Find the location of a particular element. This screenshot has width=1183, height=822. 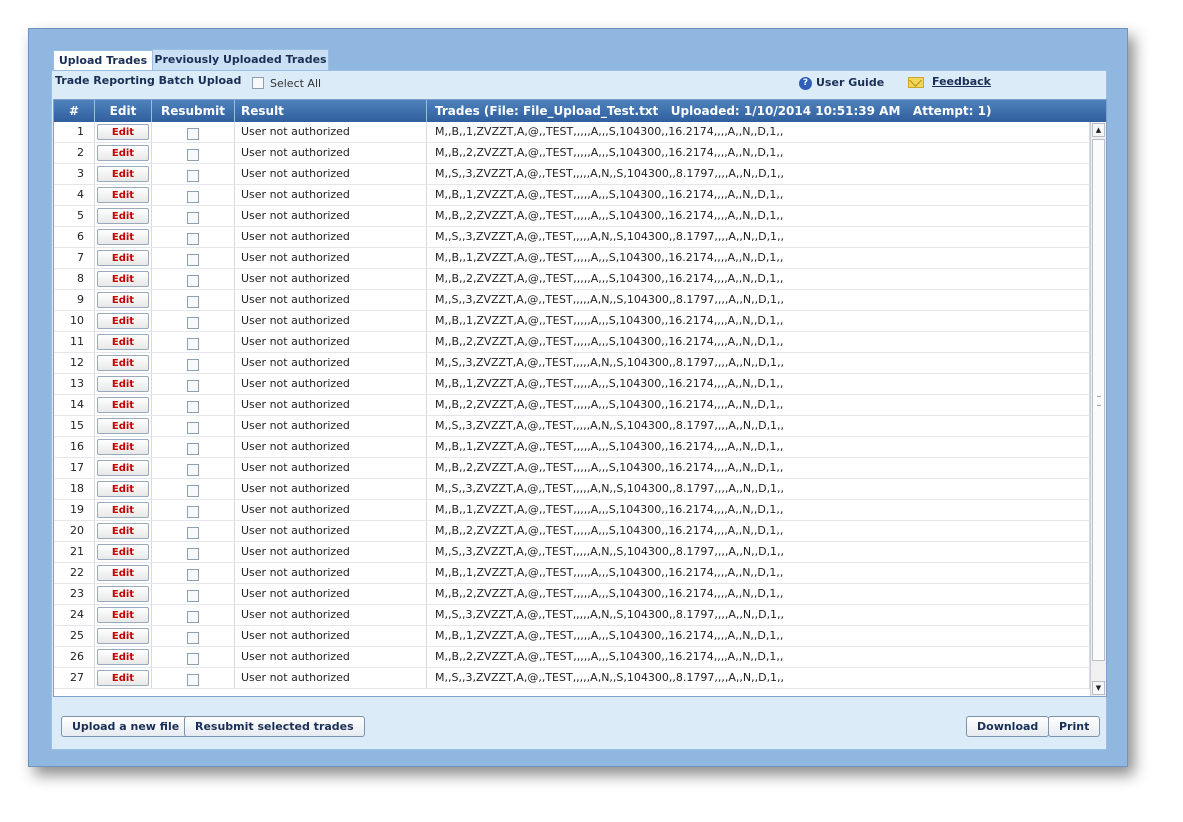

vertical-scrollbar: ▲ ▼ is located at coordinates (1098, 409).